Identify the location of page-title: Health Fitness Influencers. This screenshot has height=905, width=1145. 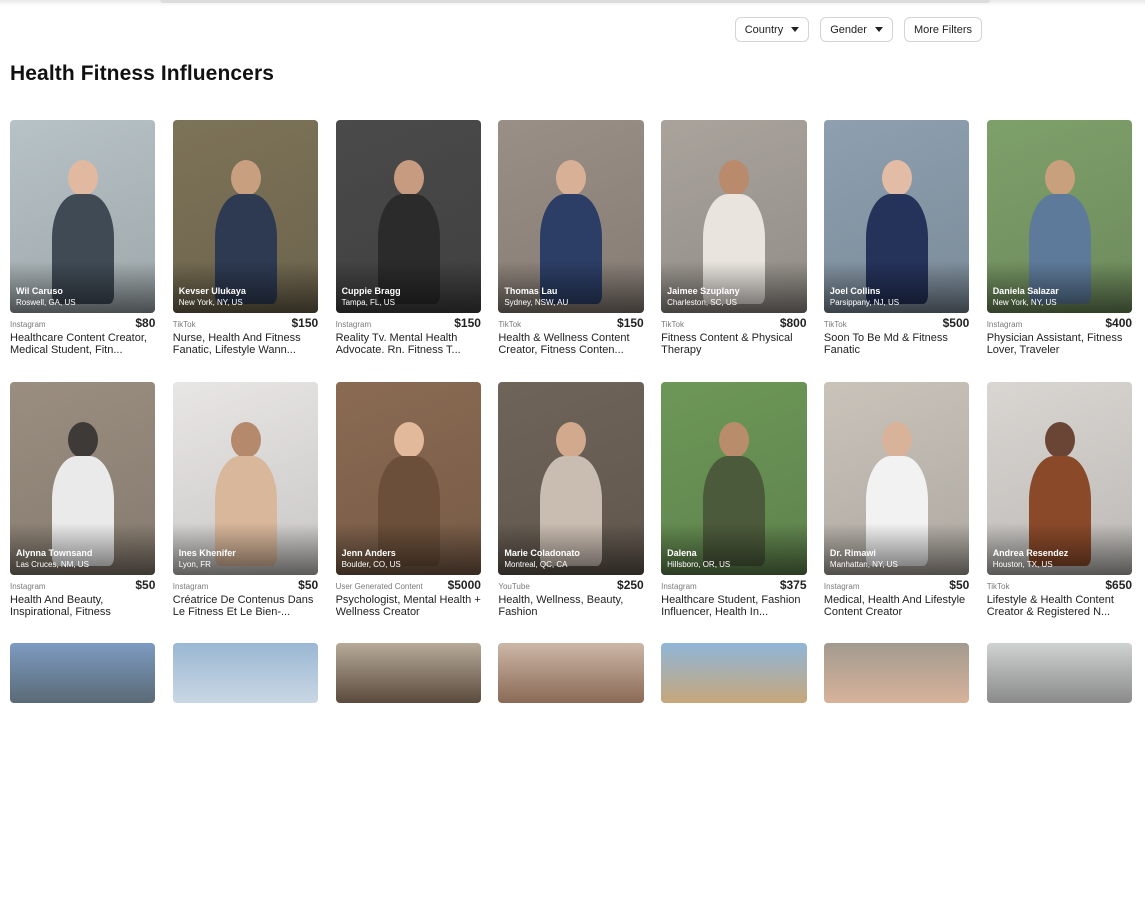
(142, 73).